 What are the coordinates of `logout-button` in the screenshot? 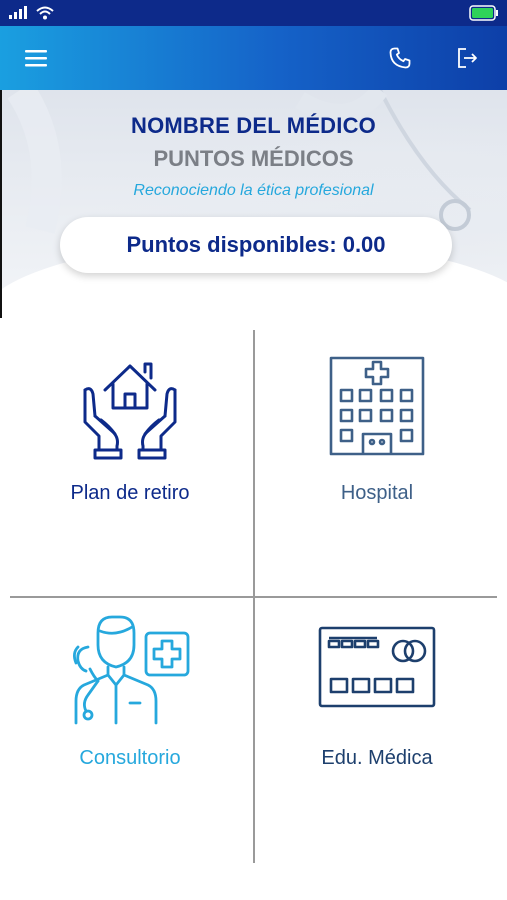 It's located at (467, 58).